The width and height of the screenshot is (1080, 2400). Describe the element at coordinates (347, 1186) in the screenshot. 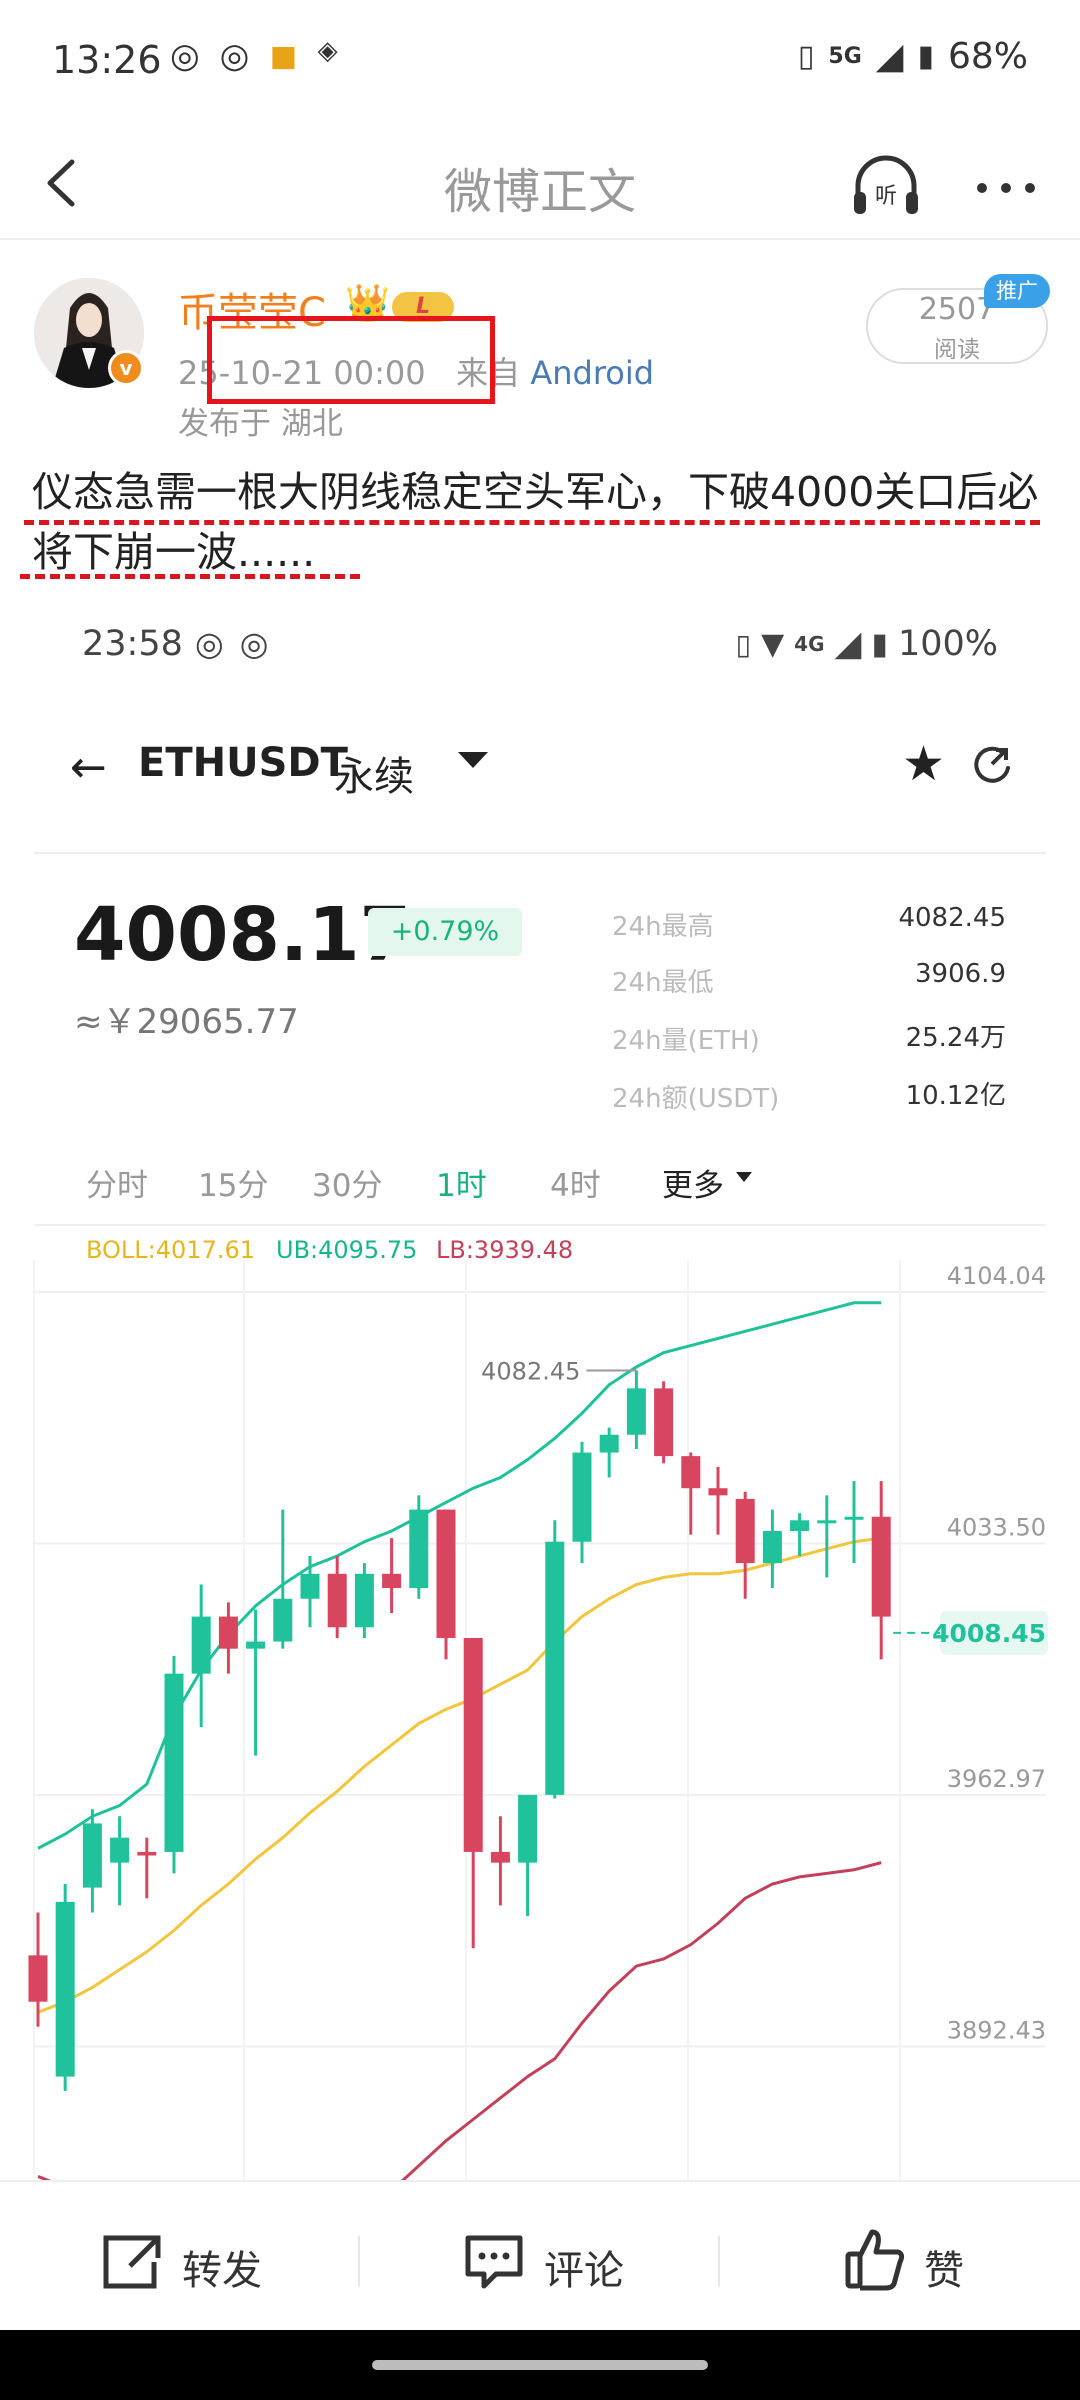

I see `tab-timeframe-30m: 30分` at that location.